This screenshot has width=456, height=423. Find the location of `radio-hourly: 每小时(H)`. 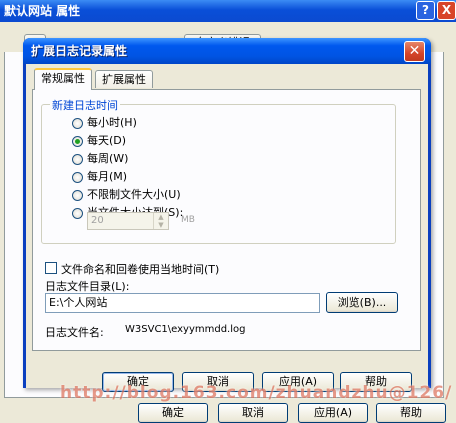

radio-hourly: 每小时(H) is located at coordinates (104, 123).